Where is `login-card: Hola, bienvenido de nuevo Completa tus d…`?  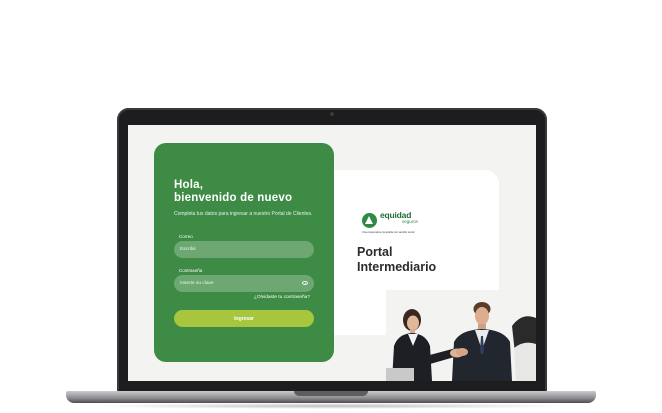
login-card: Hola, bienvenido de nuevo Completa tus d… is located at coordinates (244, 252).